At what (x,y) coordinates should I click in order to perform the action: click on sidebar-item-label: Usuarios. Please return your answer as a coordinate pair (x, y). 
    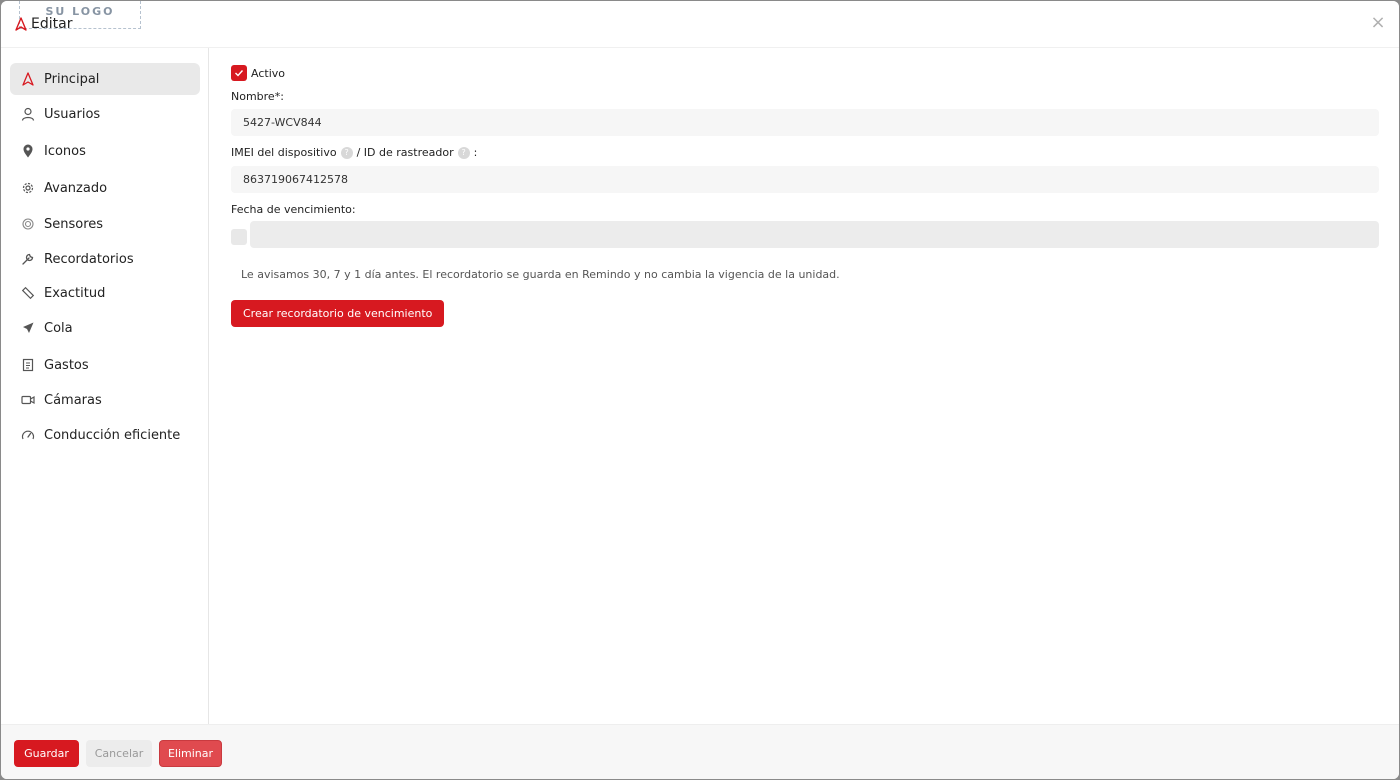
    Looking at the image, I should click on (72, 114).